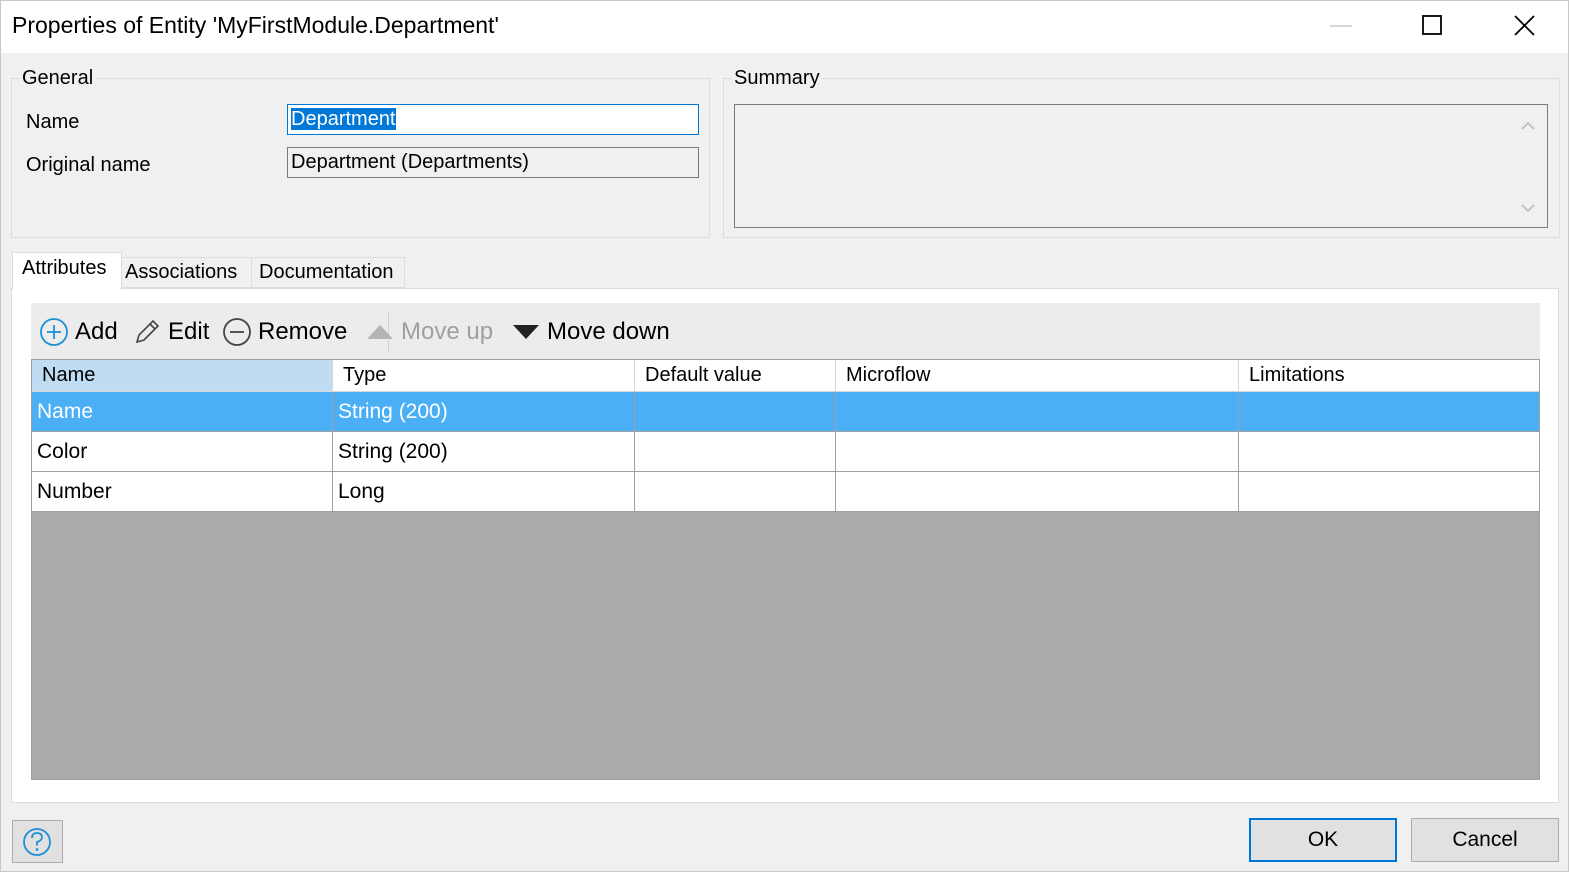  What do you see at coordinates (1528, 125) in the screenshot?
I see `scroll-up-icon` at bounding box center [1528, 125].